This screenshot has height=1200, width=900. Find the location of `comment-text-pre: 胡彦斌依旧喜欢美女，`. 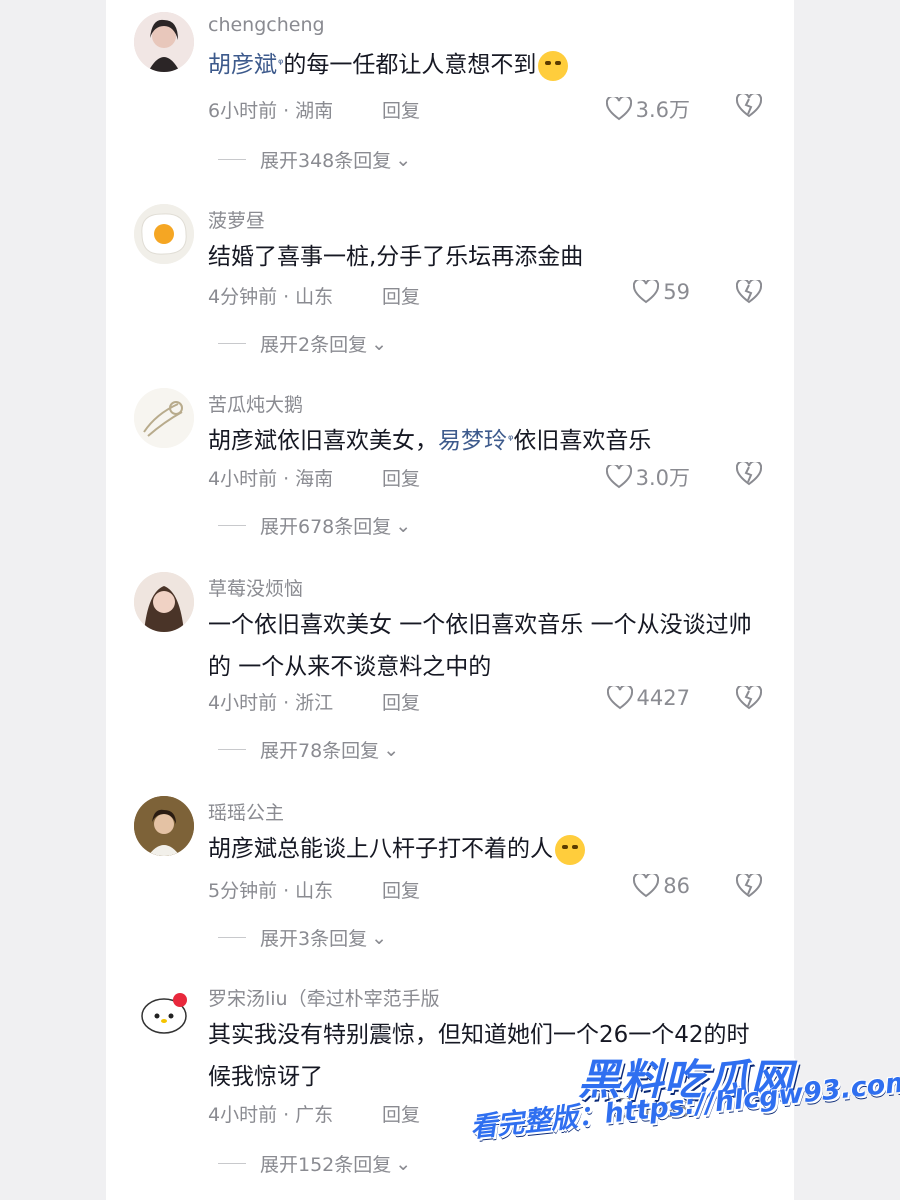

comment-text-pre: 胡彦斌依旧喜欢美女， is located at coordinates (323, 441).